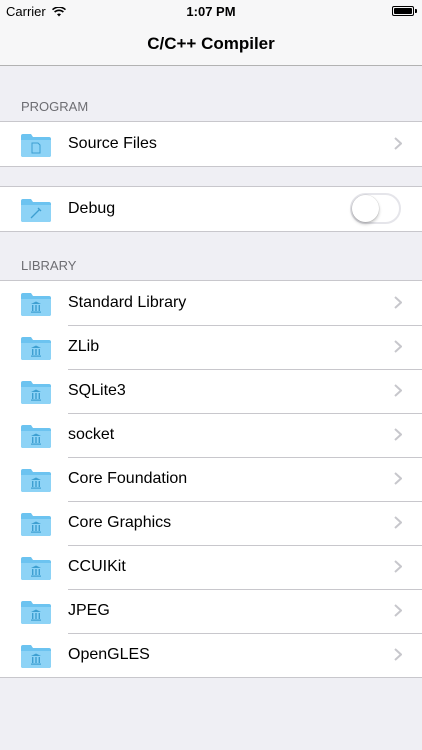 The image size is (422, 750). Describe the element at coordinates (211, 611) in the screenshot. I see `library-row-jpeg: JPEG` at that location.